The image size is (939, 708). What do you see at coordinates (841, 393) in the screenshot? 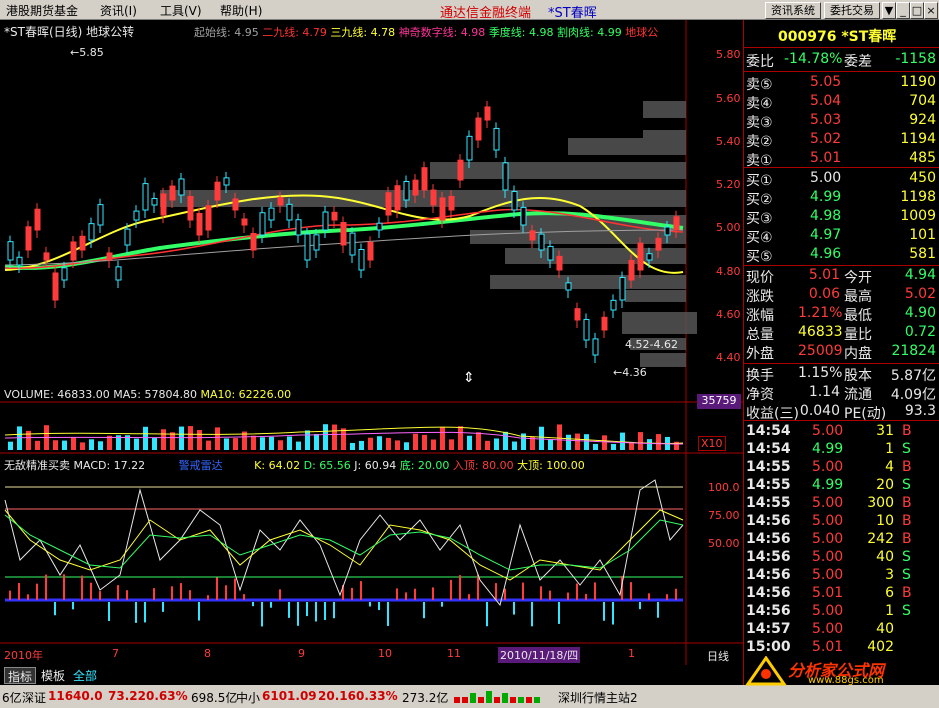
I see `fund-row: 净资 1.14 流通 4.09亿` at bounding box center [841, 393].